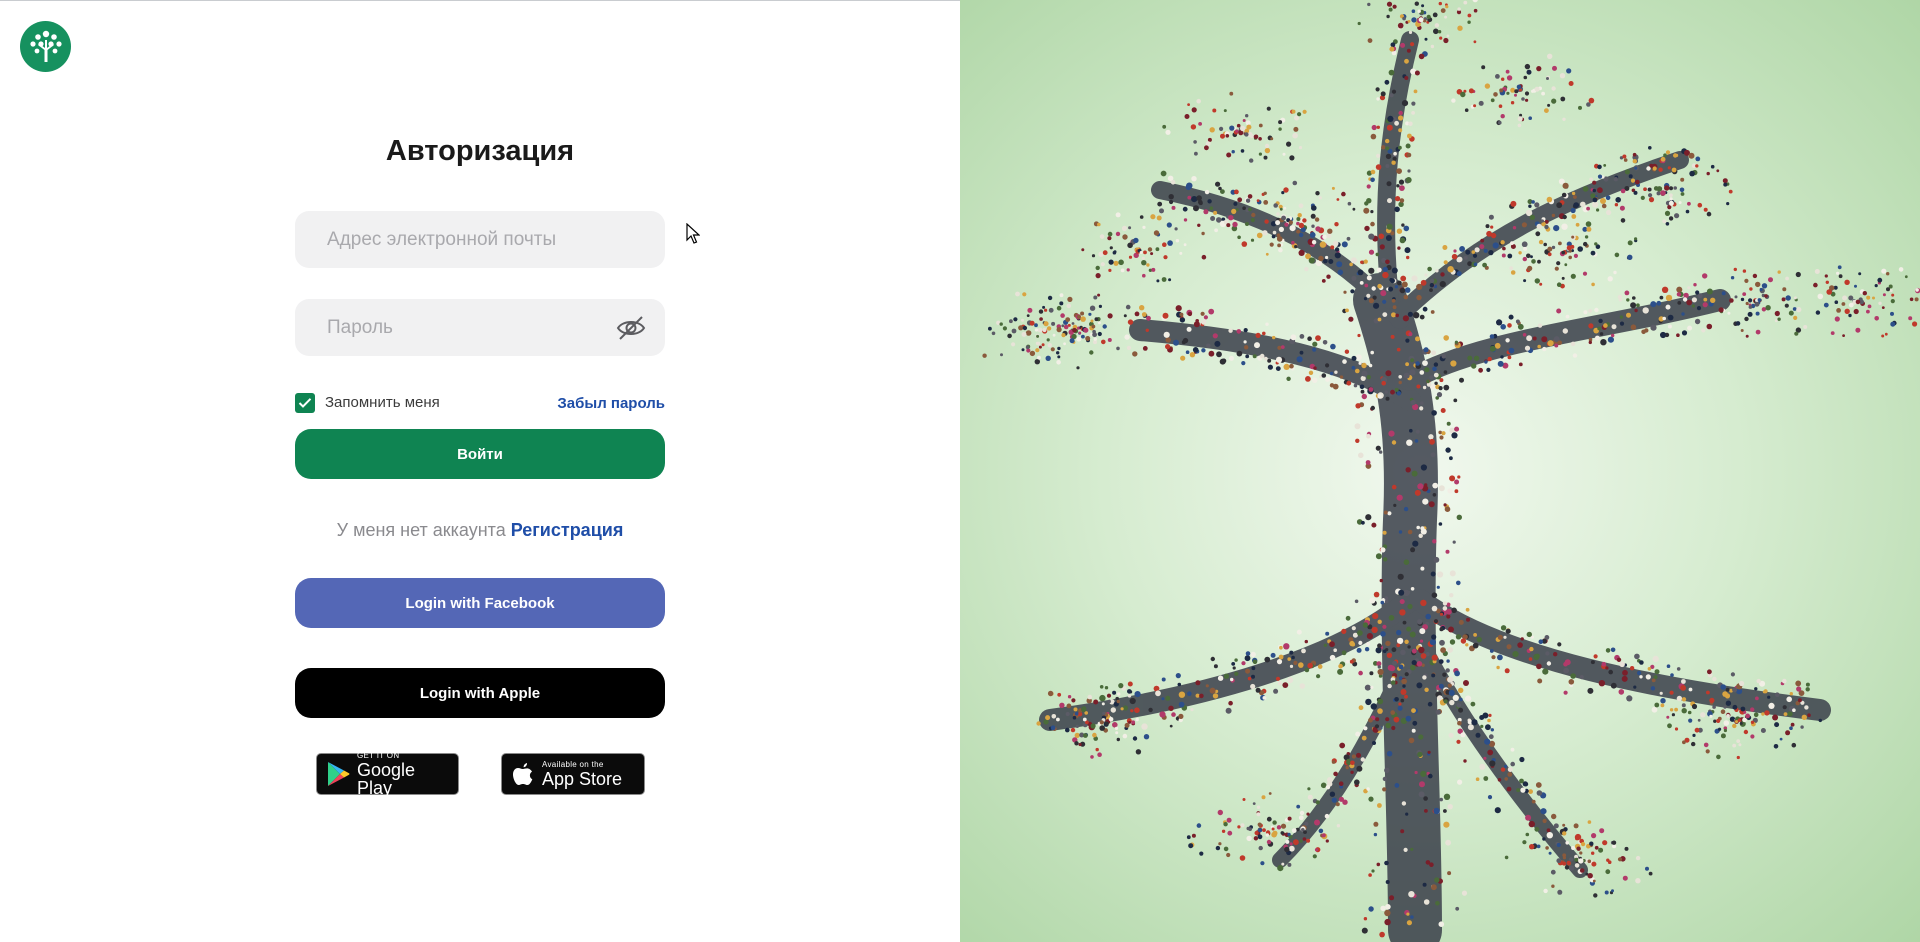  What do you see at coordinates (480, 454) in the screenshot?
I see `login-button: Войти` at bounding box center [480, 454].